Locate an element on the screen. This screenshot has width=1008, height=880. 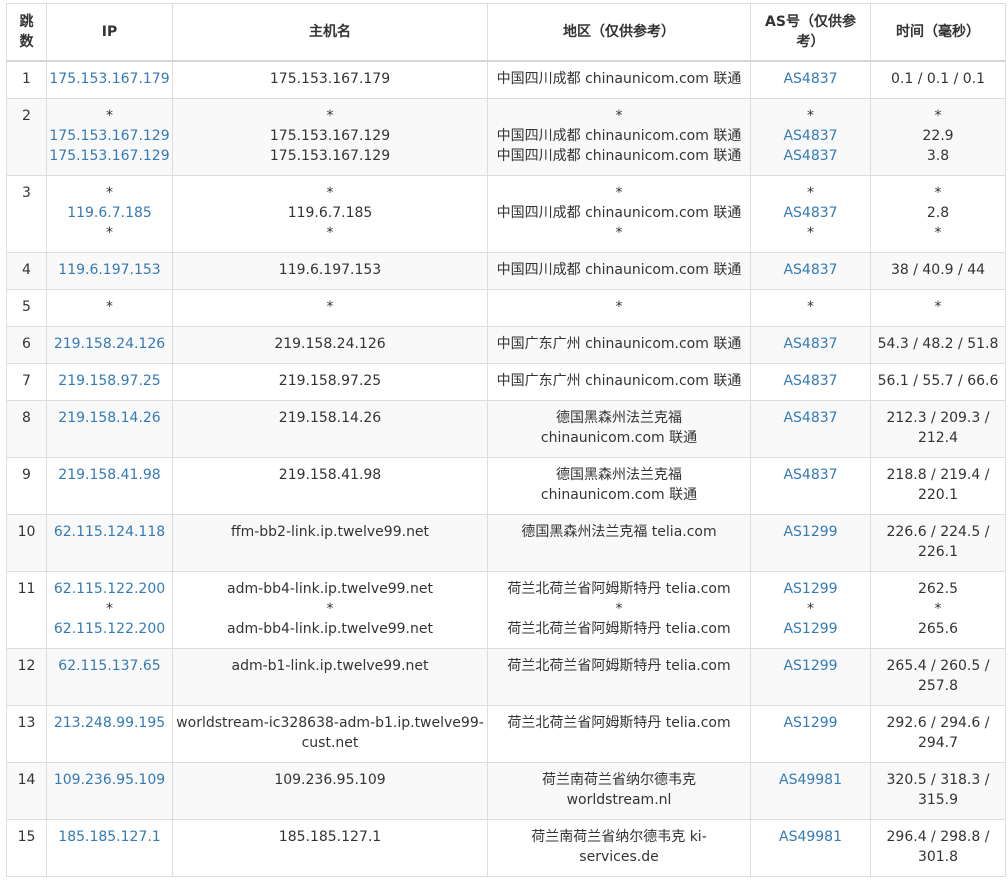
location-cell: * 中国四川成都 chinaunicom.com 联通 * is located at coordinates (619, 214).